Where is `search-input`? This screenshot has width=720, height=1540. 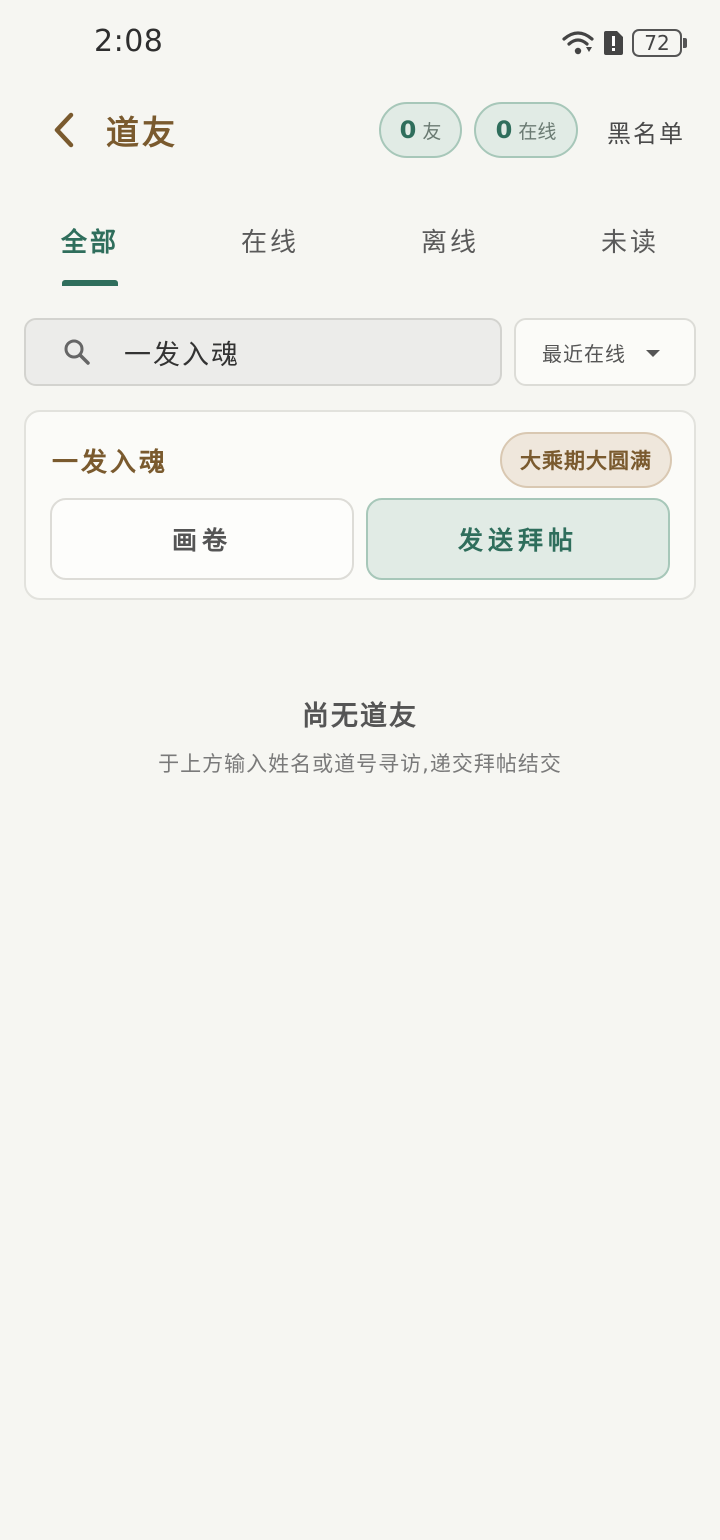 search-input is located at coordinates (289, 352).